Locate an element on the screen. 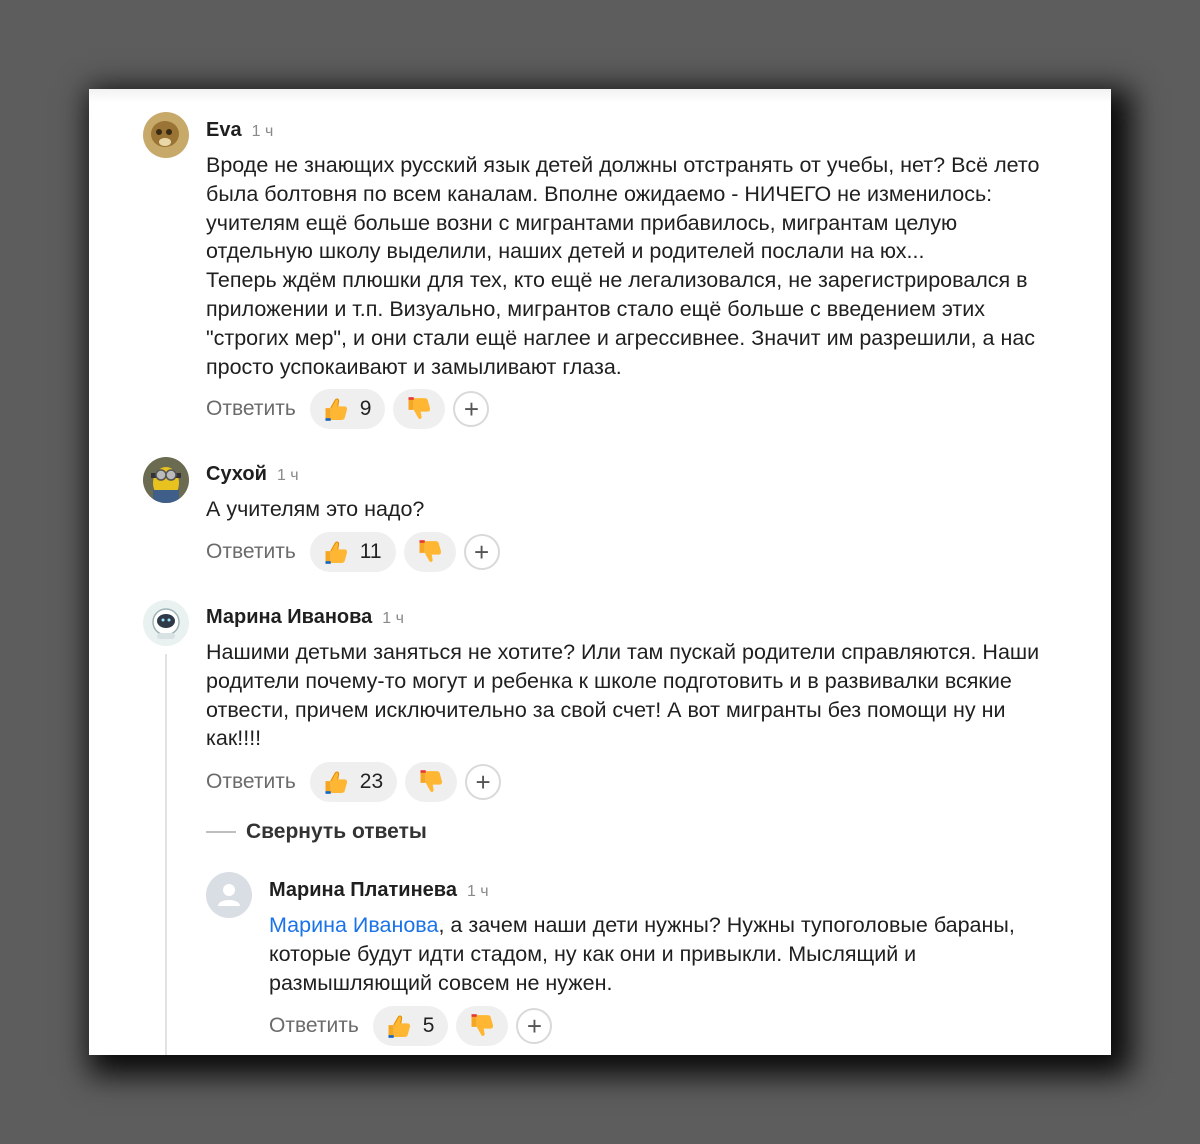 The image size is (1200, 1144). avatar-minion-image is located at coordinates (166, 480).